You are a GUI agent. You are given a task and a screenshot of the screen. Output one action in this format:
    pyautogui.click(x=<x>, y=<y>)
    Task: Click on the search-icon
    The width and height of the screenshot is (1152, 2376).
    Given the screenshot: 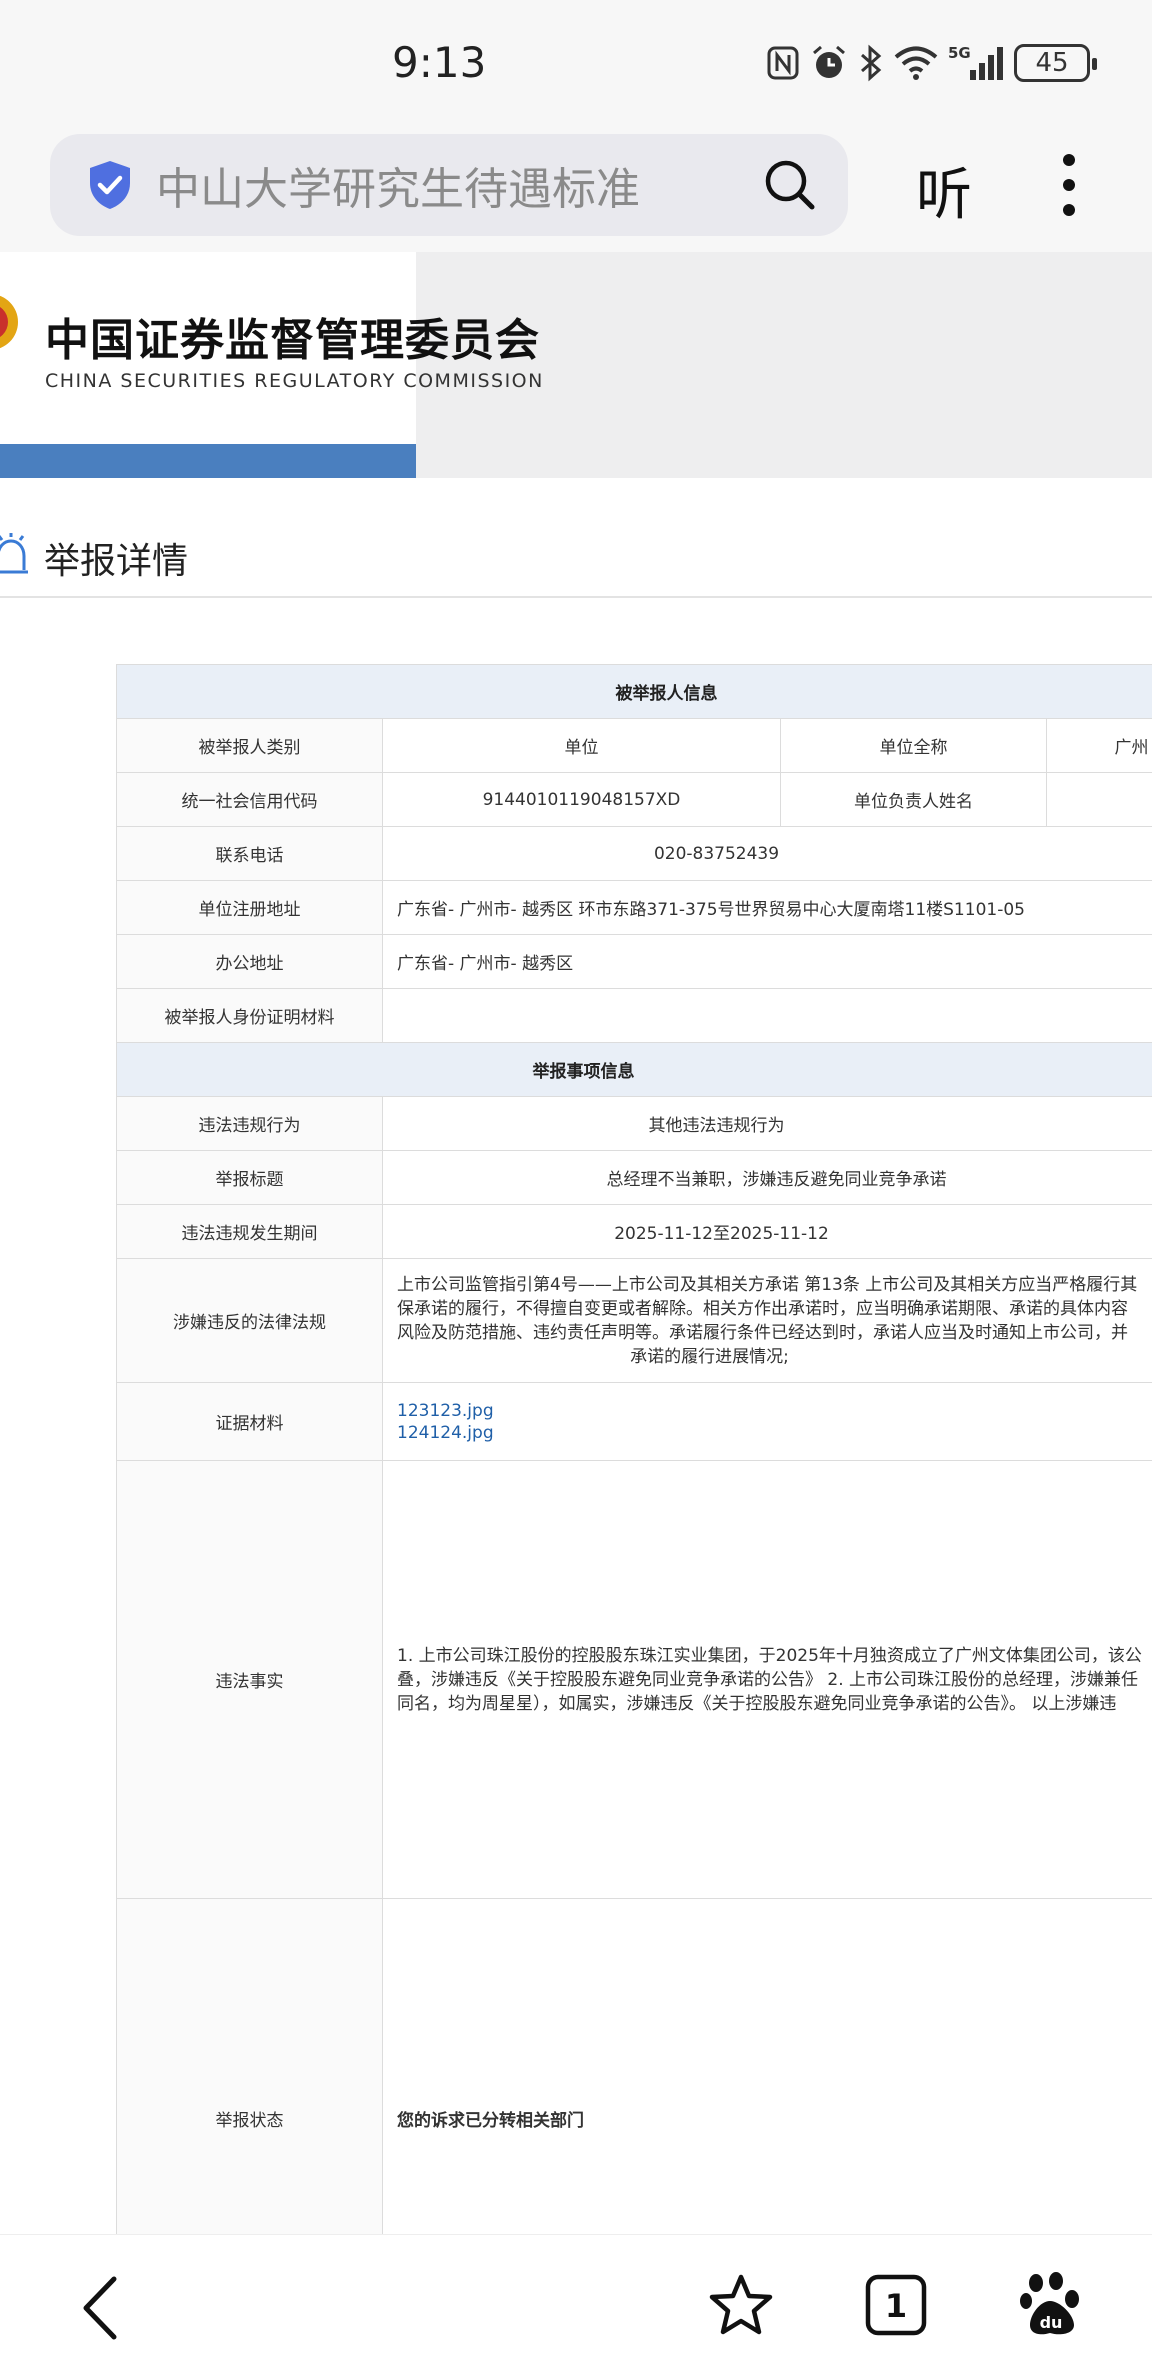 What is the action you would take?
    pyautogui.click(x=790, y=185)
    